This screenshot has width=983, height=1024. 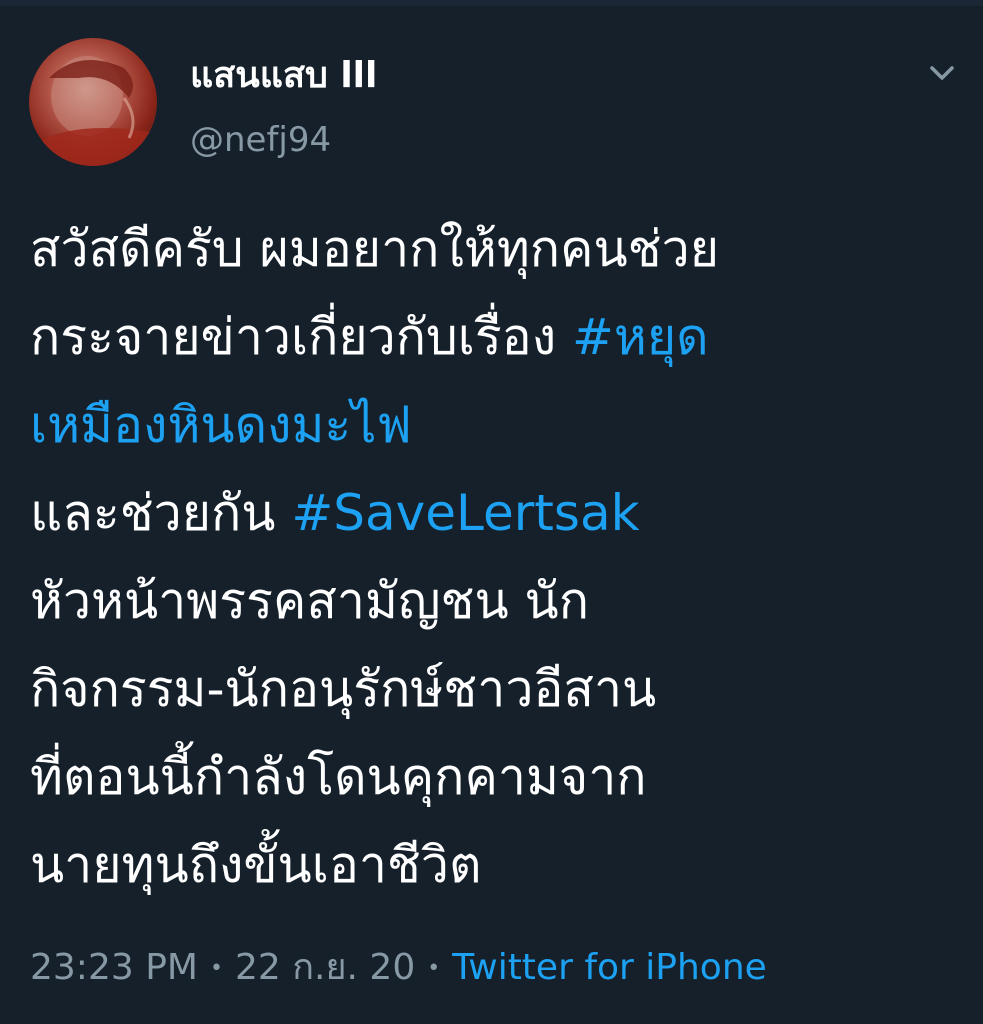 I want to click on tweet-text-segment: และช่วยกัน, so click(x=161, y=513).